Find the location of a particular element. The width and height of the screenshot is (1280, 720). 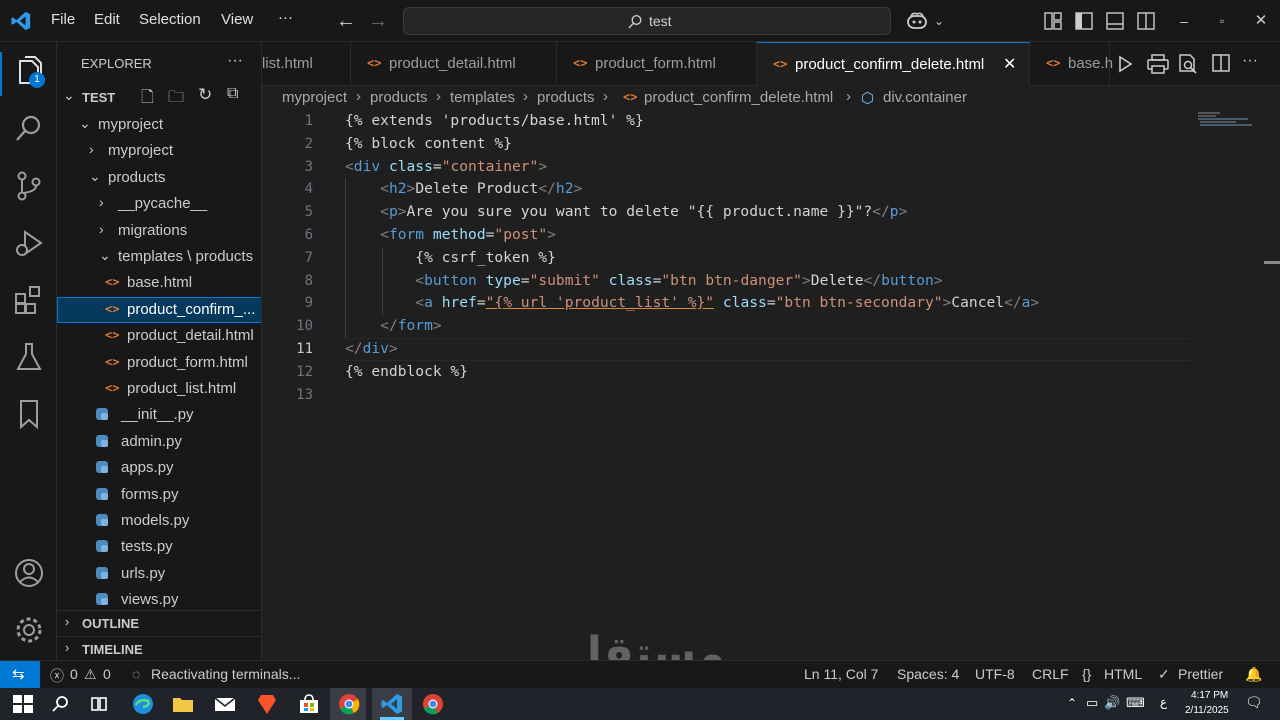

minimize-icon: – is located at coordinates (1184, 21).